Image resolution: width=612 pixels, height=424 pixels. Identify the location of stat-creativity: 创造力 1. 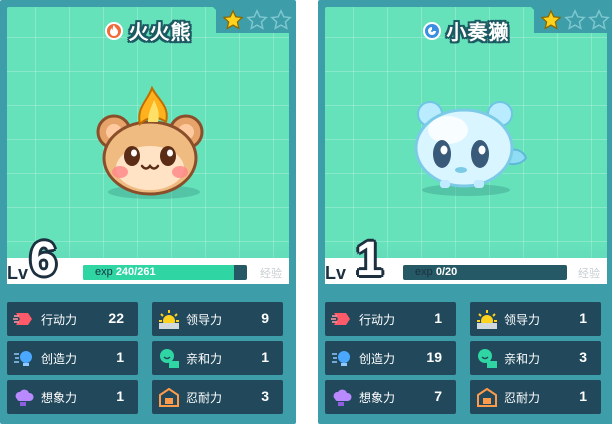
(72, 358).